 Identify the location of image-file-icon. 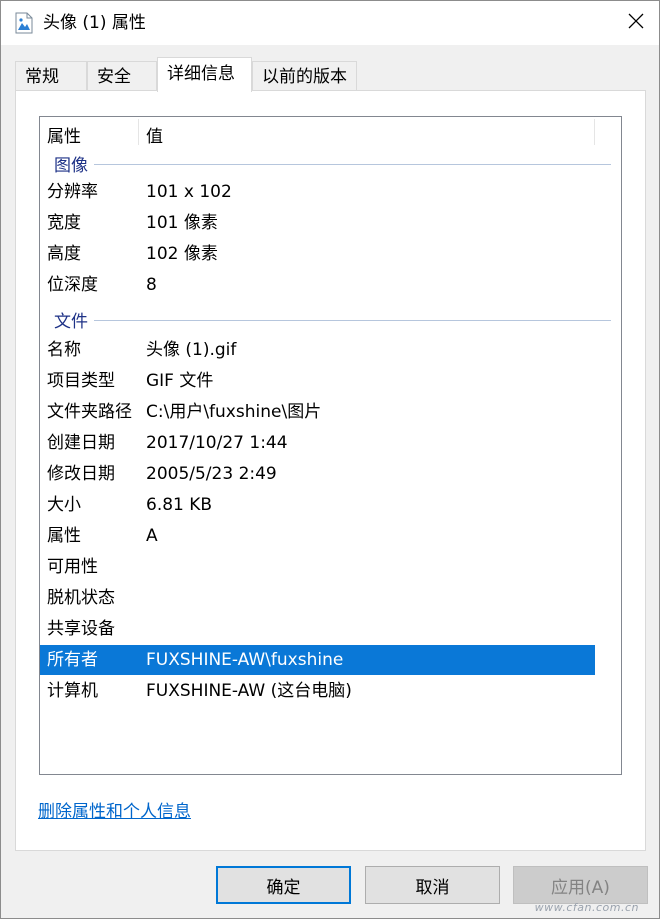
(24, 23).